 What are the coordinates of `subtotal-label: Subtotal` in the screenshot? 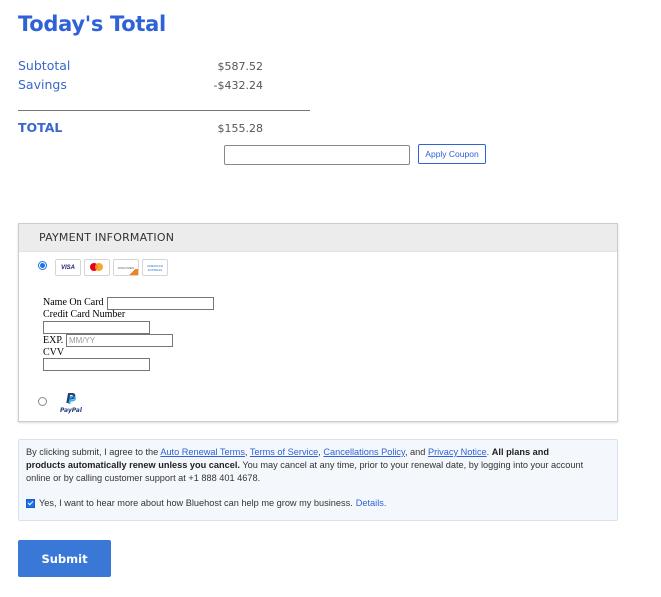 It's located at (44, 65).